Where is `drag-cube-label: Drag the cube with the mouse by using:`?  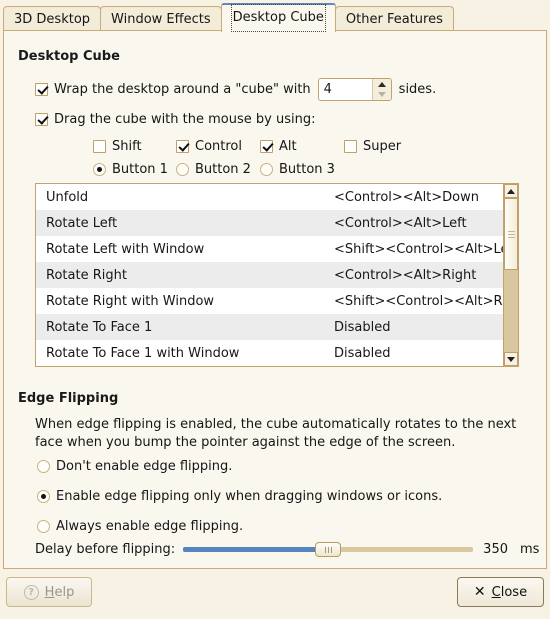 drag-cube-label: Drag the cube with the mouse by using: is located at coordinates (185, 119).